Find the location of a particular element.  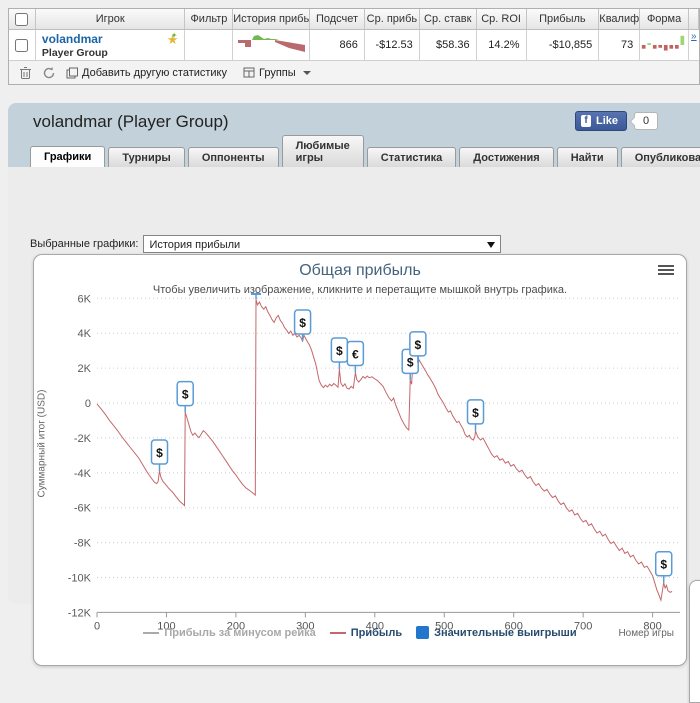

col-avg-stake: Ср. ставк is located at coordinates (448, 19).